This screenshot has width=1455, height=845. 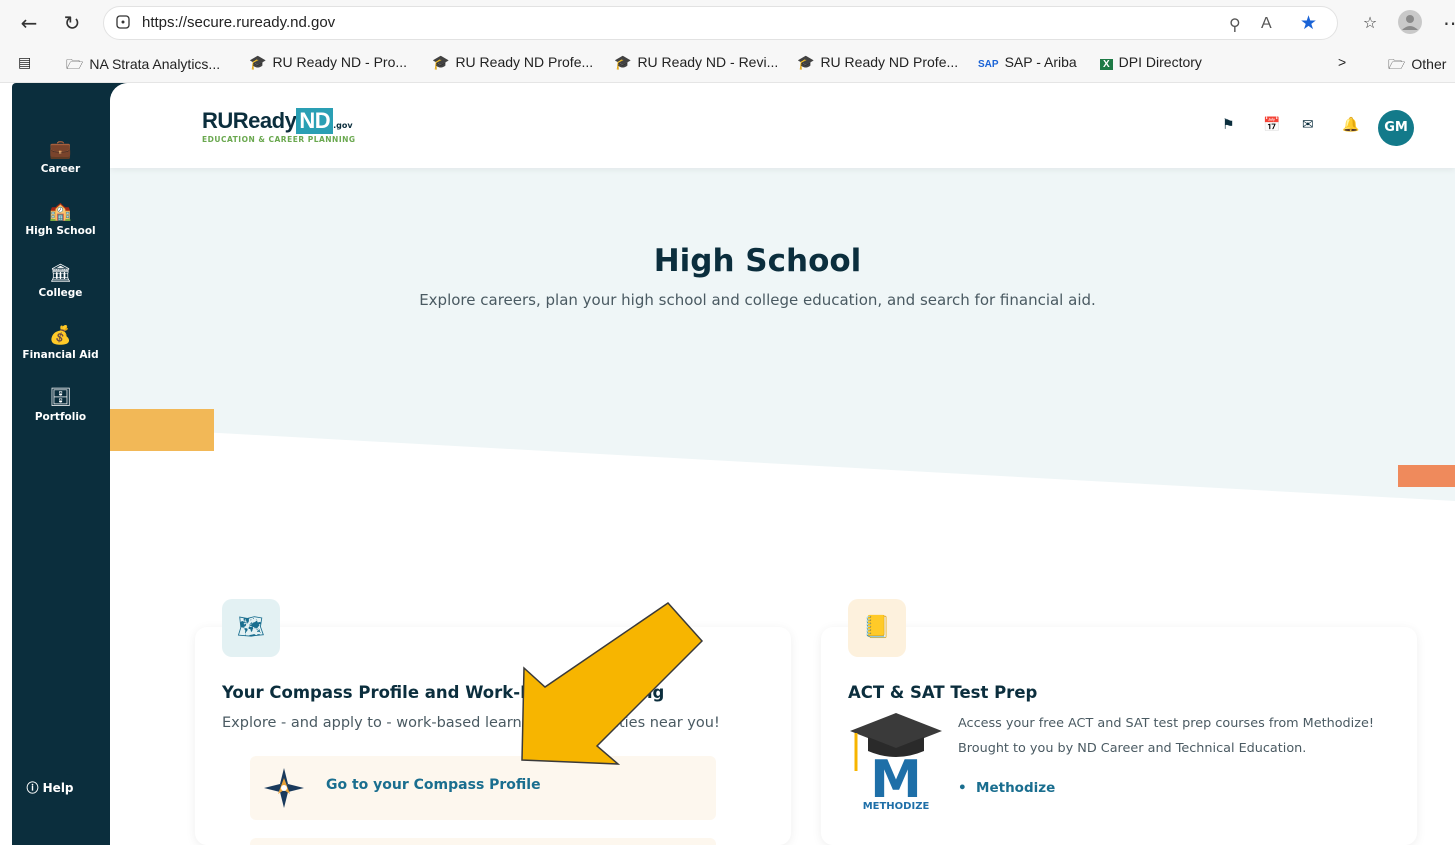 What do you see at coordinates (1342, 62) in the screenshot?
I see `chevron-right-icon: >` at bounding box center [1342, 62].